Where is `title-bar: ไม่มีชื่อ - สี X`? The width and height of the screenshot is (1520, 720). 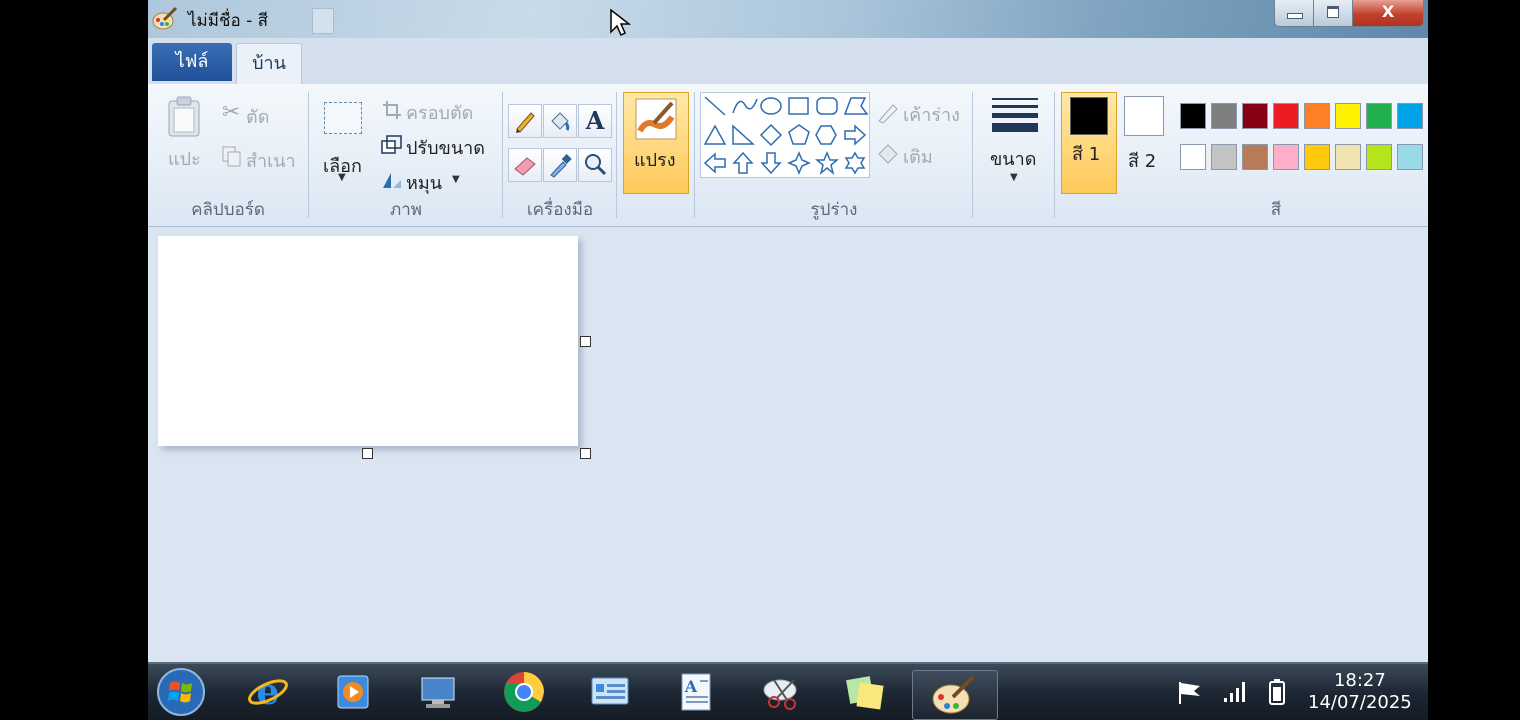 title-bar: ไม่มีชื่อ - สี X is located at coordinates (788, 19).